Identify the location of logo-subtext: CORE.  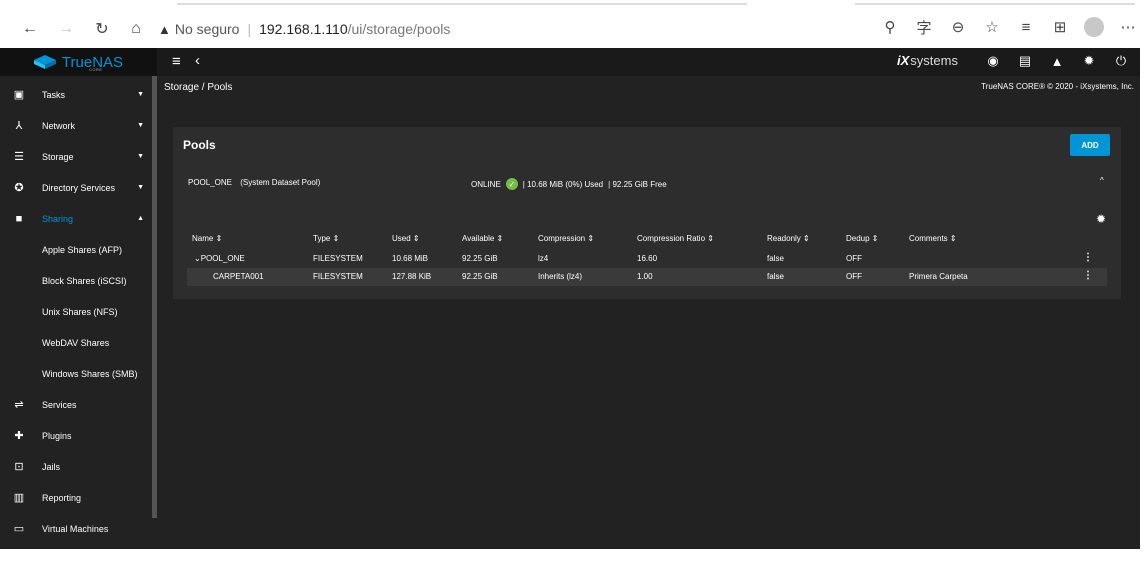
(96, 69).